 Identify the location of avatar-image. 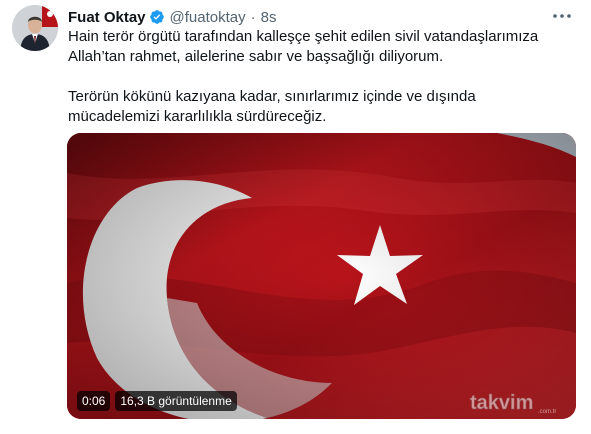
(35, 28).